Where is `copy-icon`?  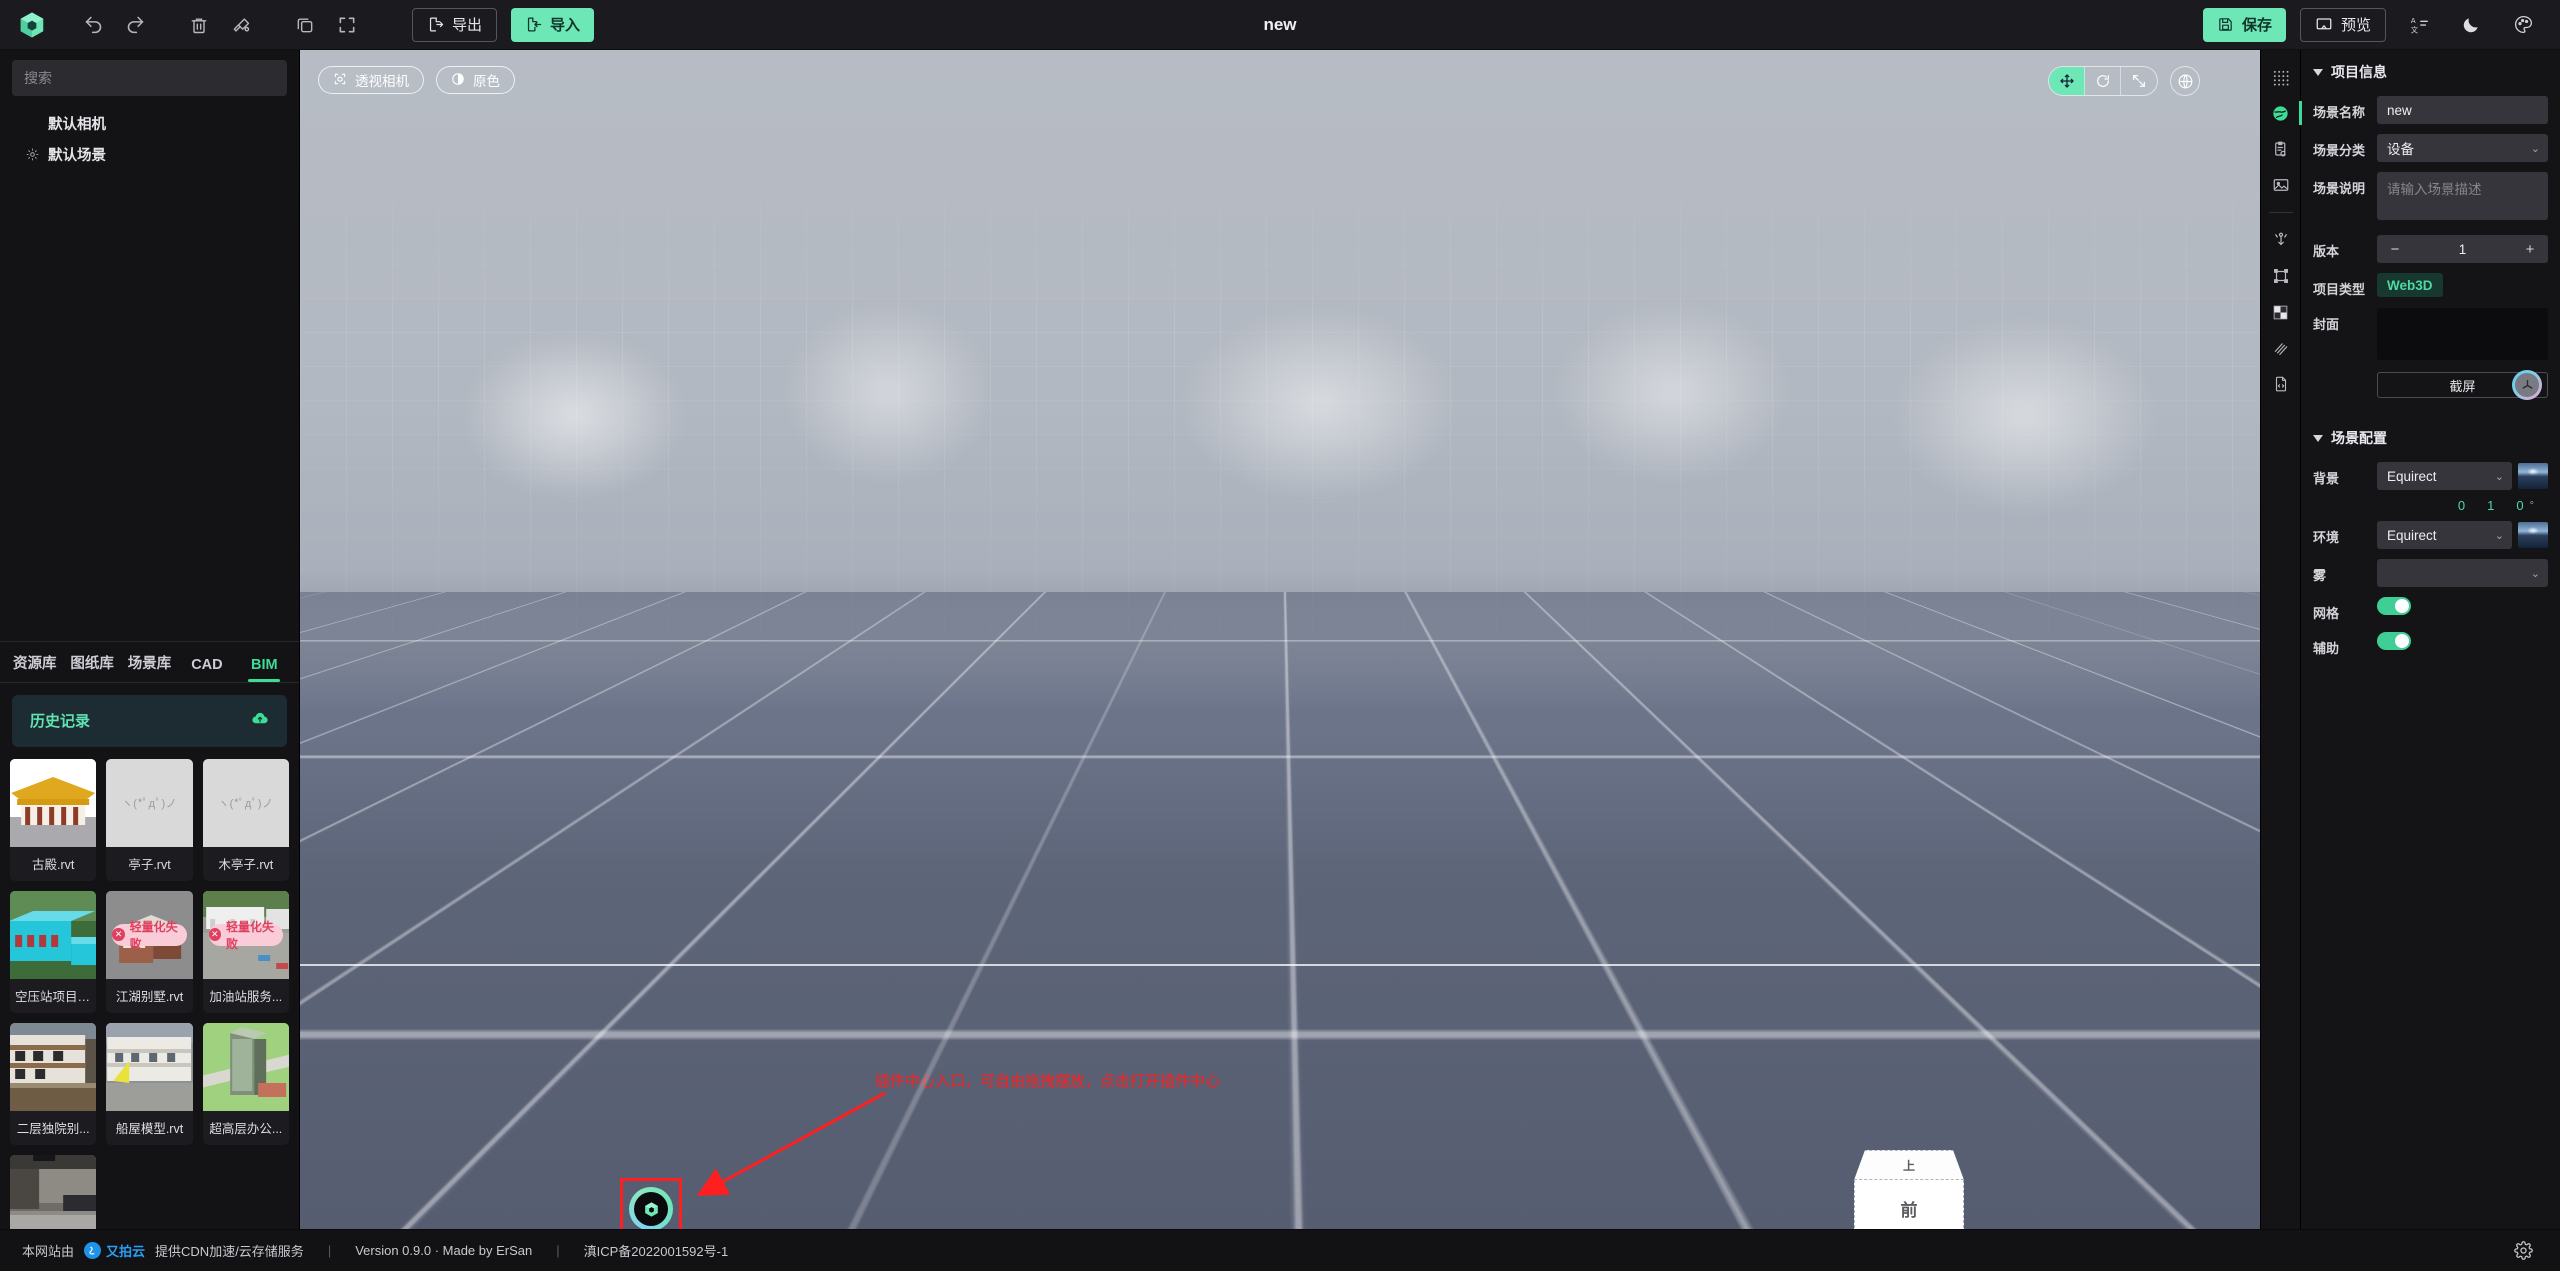
copy-icon is located at coordinates (305, 25).